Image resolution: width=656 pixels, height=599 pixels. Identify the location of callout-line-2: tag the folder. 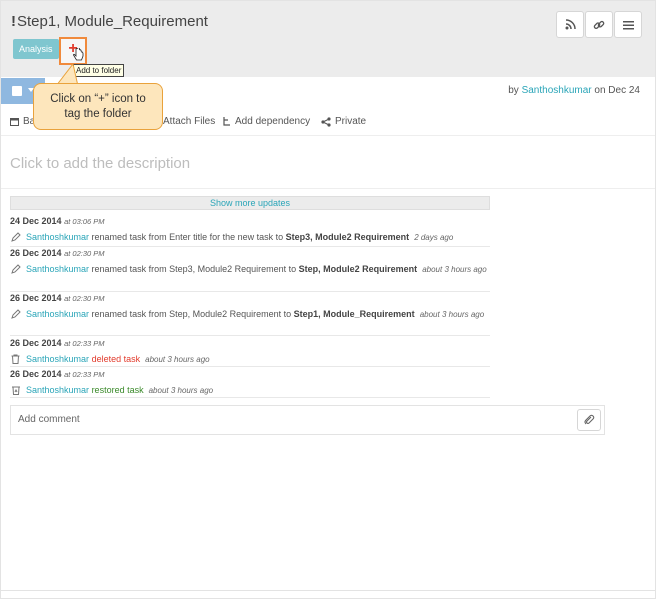
(98, 114).